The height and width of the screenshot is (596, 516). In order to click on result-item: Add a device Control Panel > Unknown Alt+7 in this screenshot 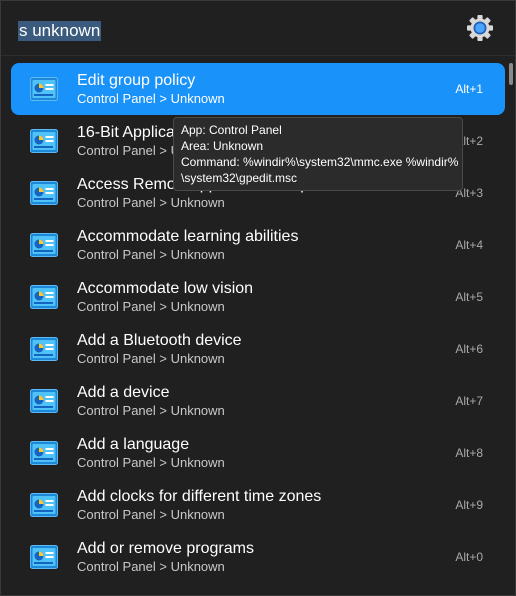, I will do `click(258, 401)`.